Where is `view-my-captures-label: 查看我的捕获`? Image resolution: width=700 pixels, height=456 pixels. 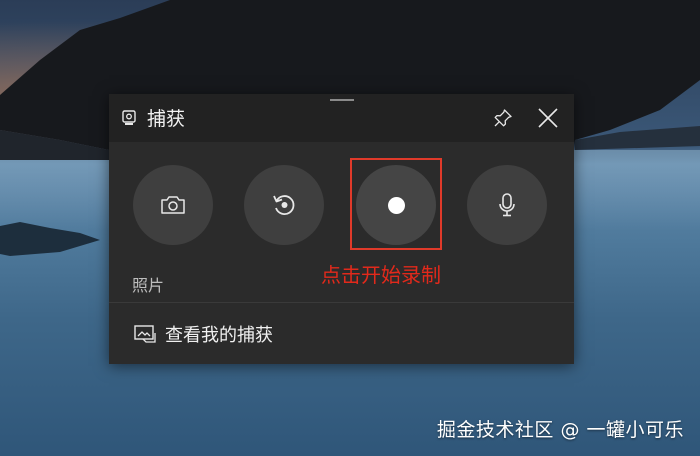
view-my-captures-label: 查看我的捕获 is located at coordinates (219, 335).